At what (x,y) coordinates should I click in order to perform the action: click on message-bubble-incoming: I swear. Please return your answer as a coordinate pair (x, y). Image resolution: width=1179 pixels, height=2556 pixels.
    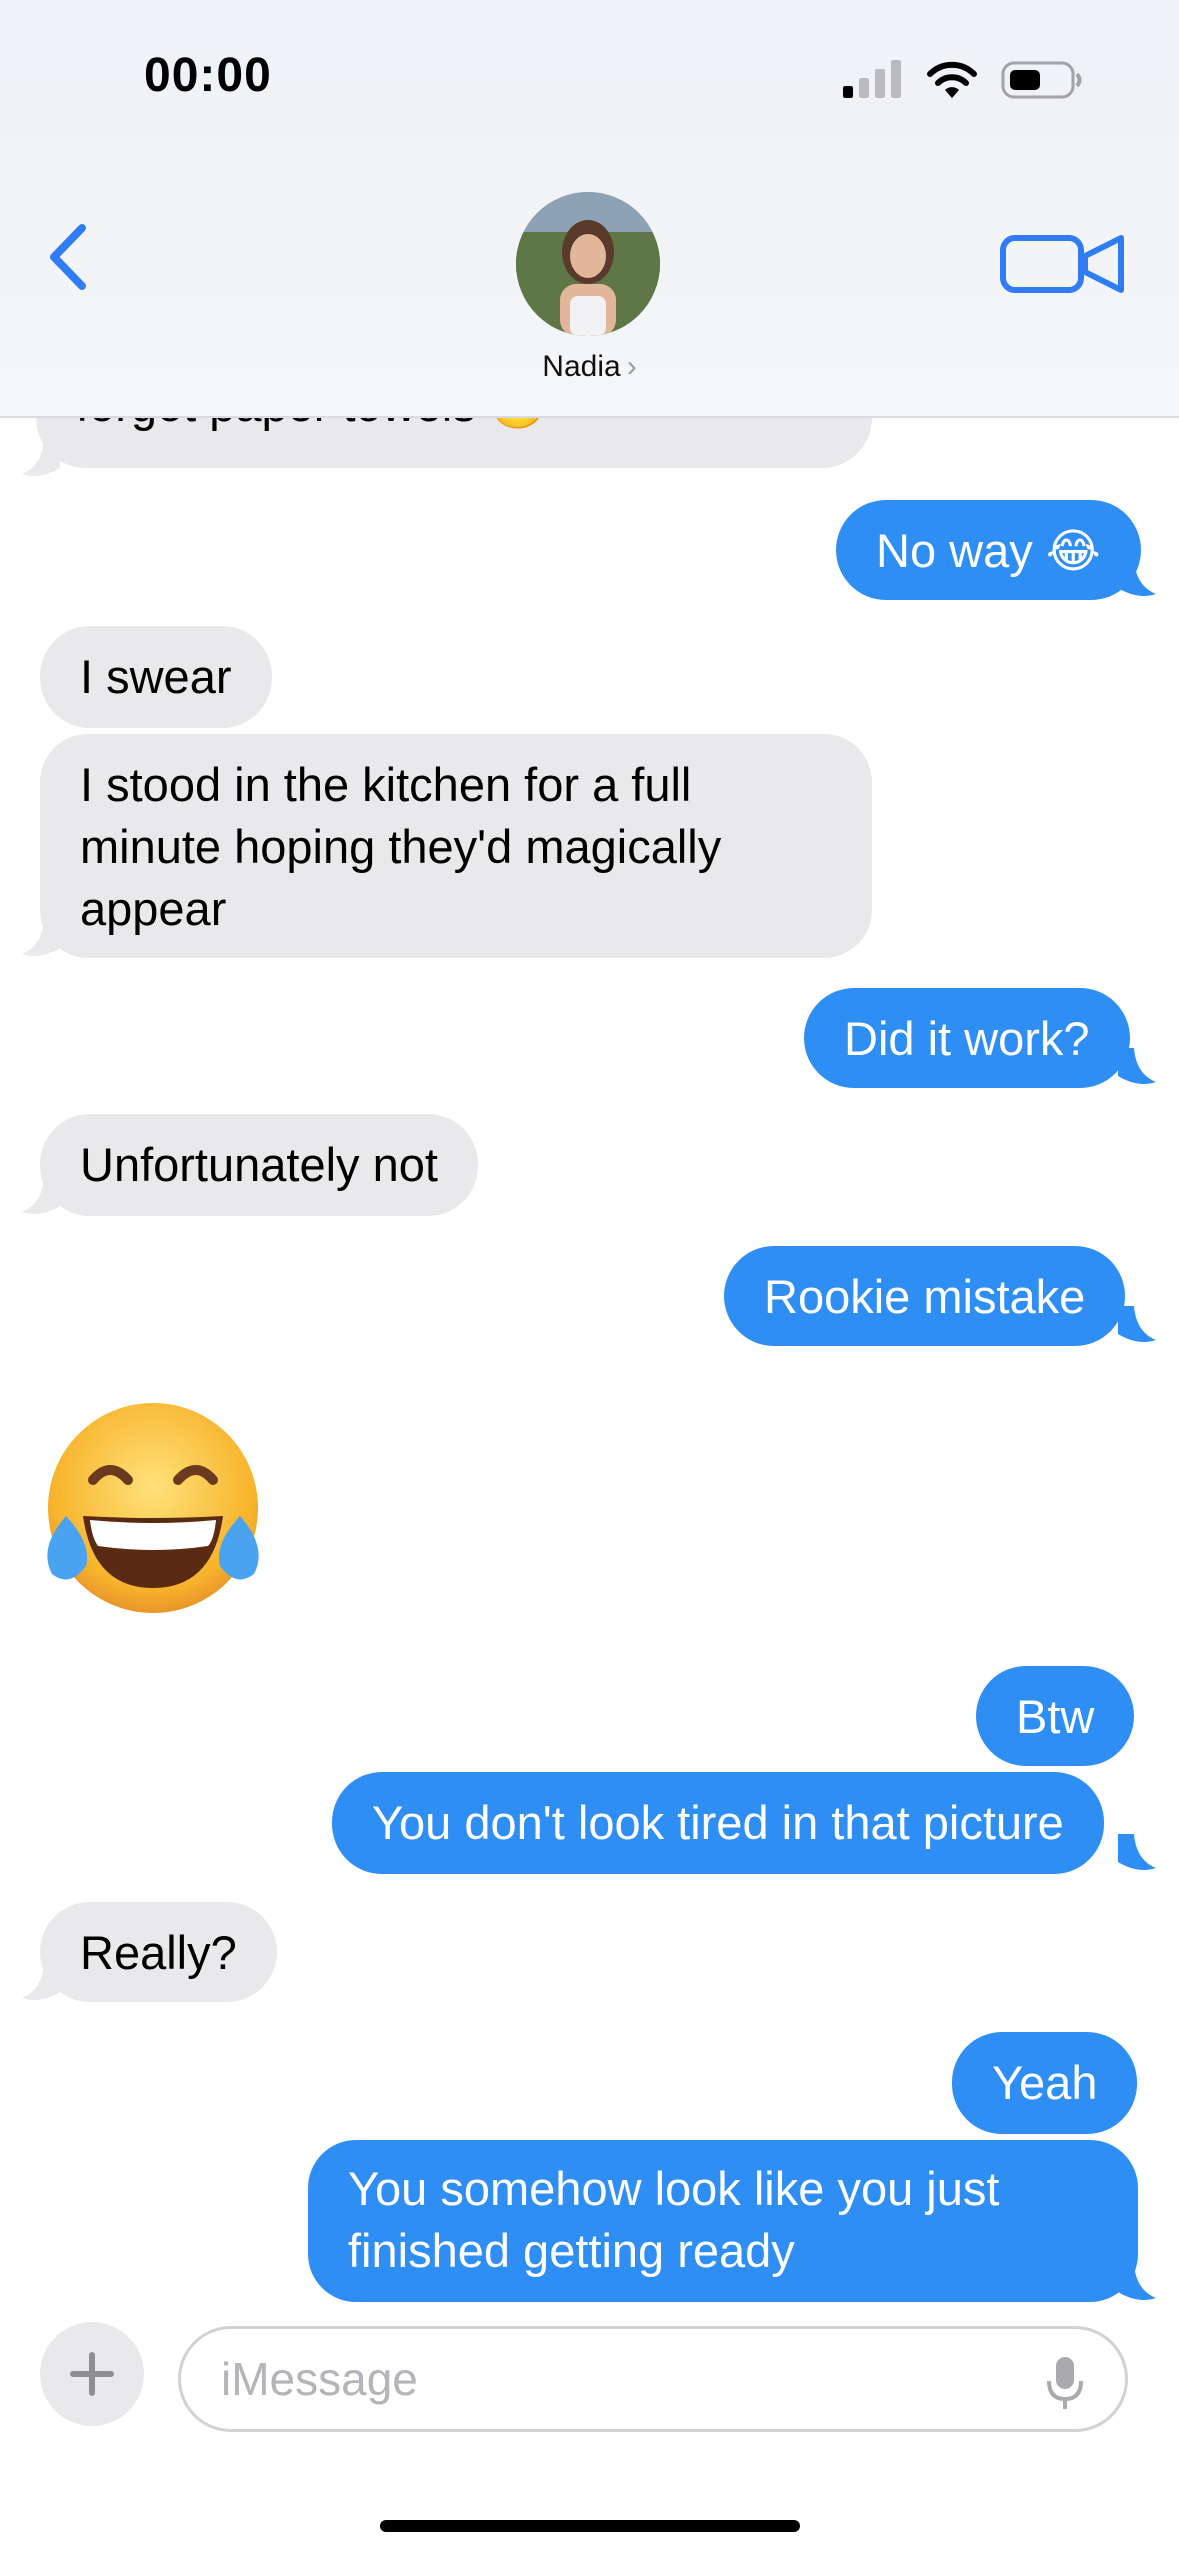
    Looking at the image, I should click on (156, 677).